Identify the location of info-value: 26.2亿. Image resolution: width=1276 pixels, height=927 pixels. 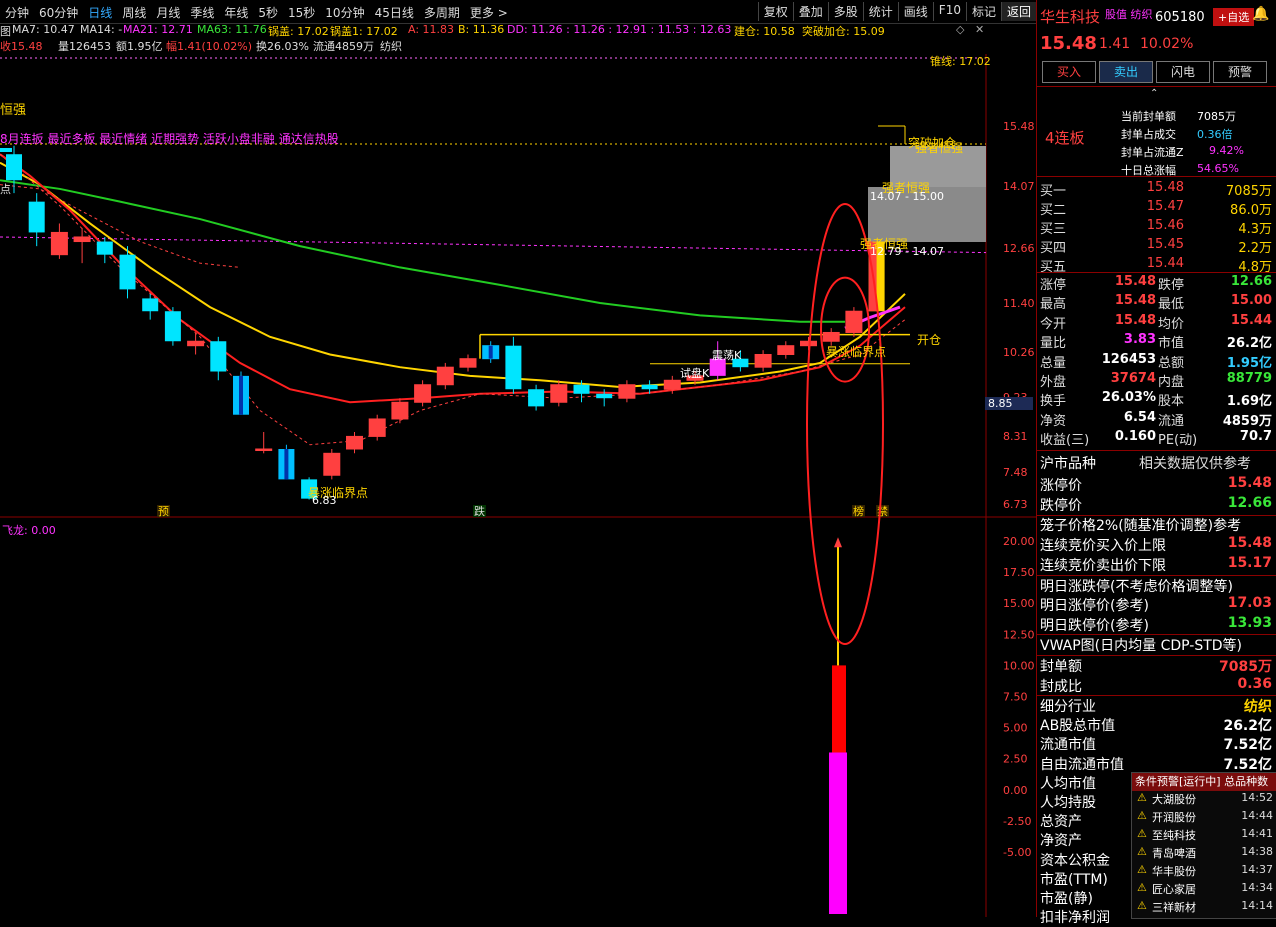
(1247, 726).